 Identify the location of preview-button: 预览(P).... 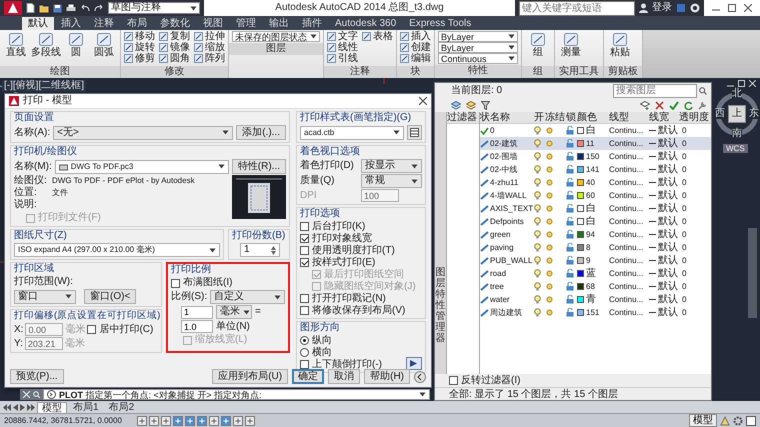
(37, 376).